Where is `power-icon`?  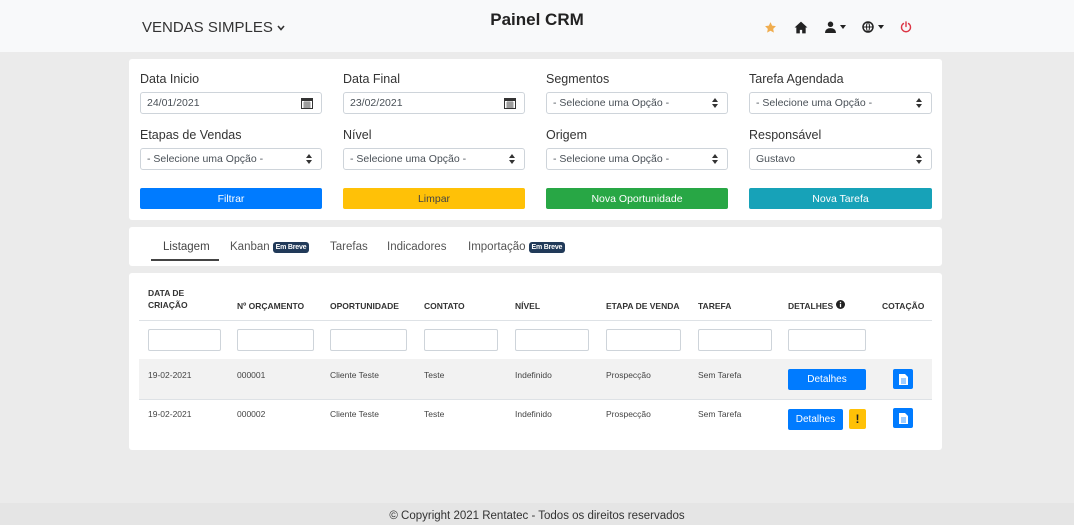
power-icon is located at coordinates (906, 27).